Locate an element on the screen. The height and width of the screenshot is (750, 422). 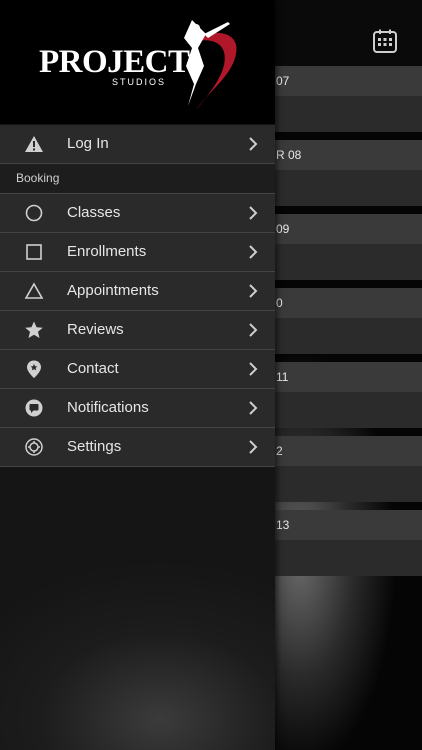
menu-item-label: Classes is located at coordinates (94, 212).